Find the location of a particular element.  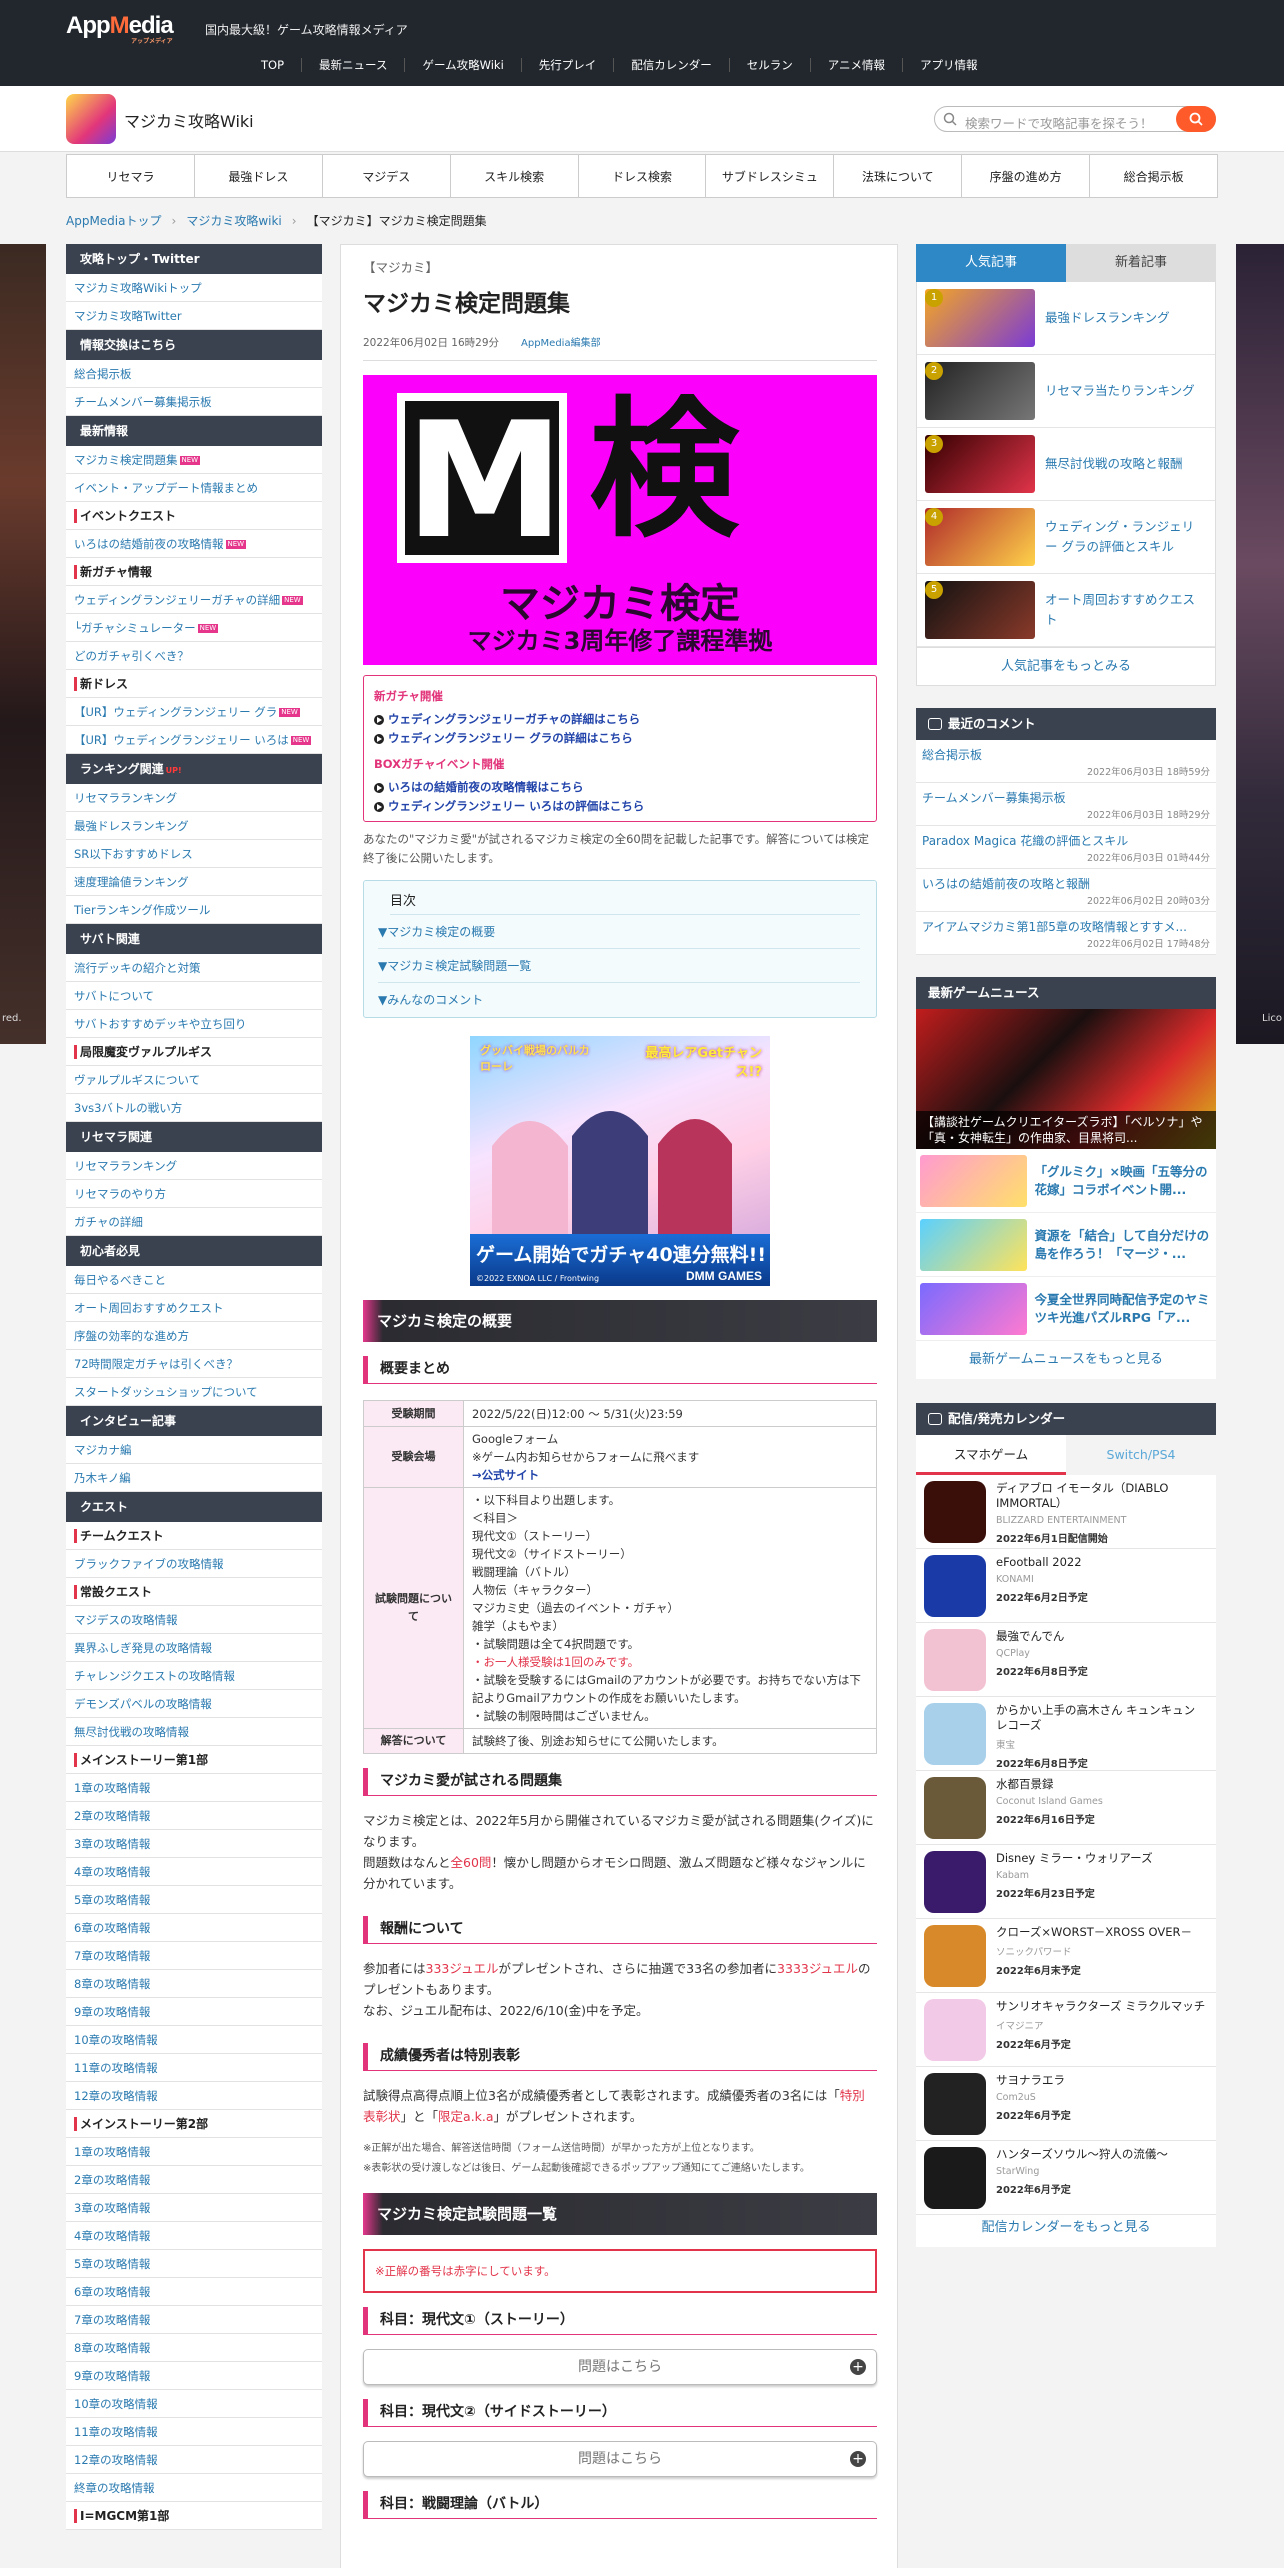

comment-item: いろはの結婚前夜の攻略と報酬 2022年06月02日 20時03分 is located at coordinates (1066, 890).